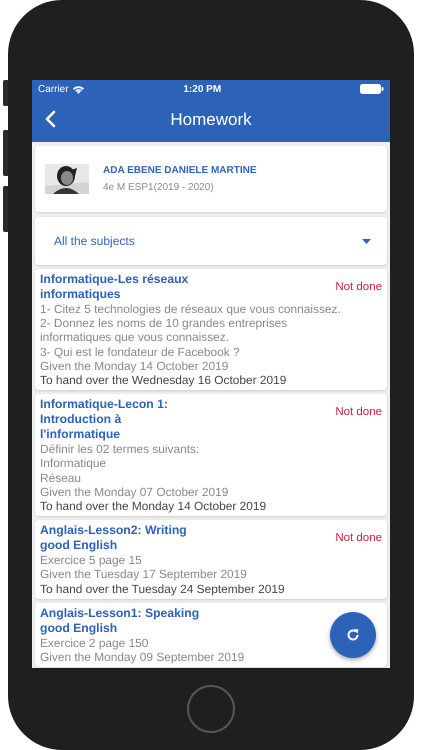 This screenshot has width=422, height=750. Describe the element at coordinates (140, 351) in the screenshot. I see `homework-description: 3- Qui est le fondateur de Facebook ?` at that location.